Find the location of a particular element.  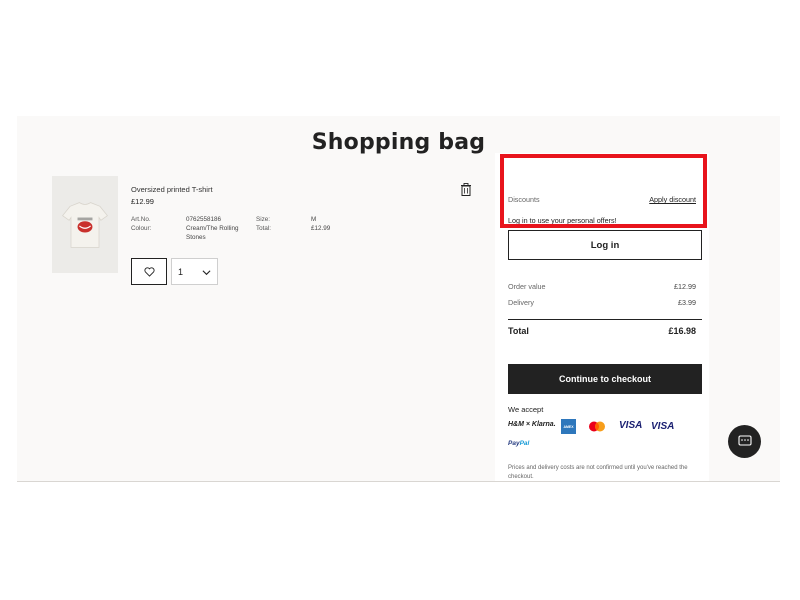

continue-to-checkout-button: Continue to checkout is located at coordinates (605, 379).